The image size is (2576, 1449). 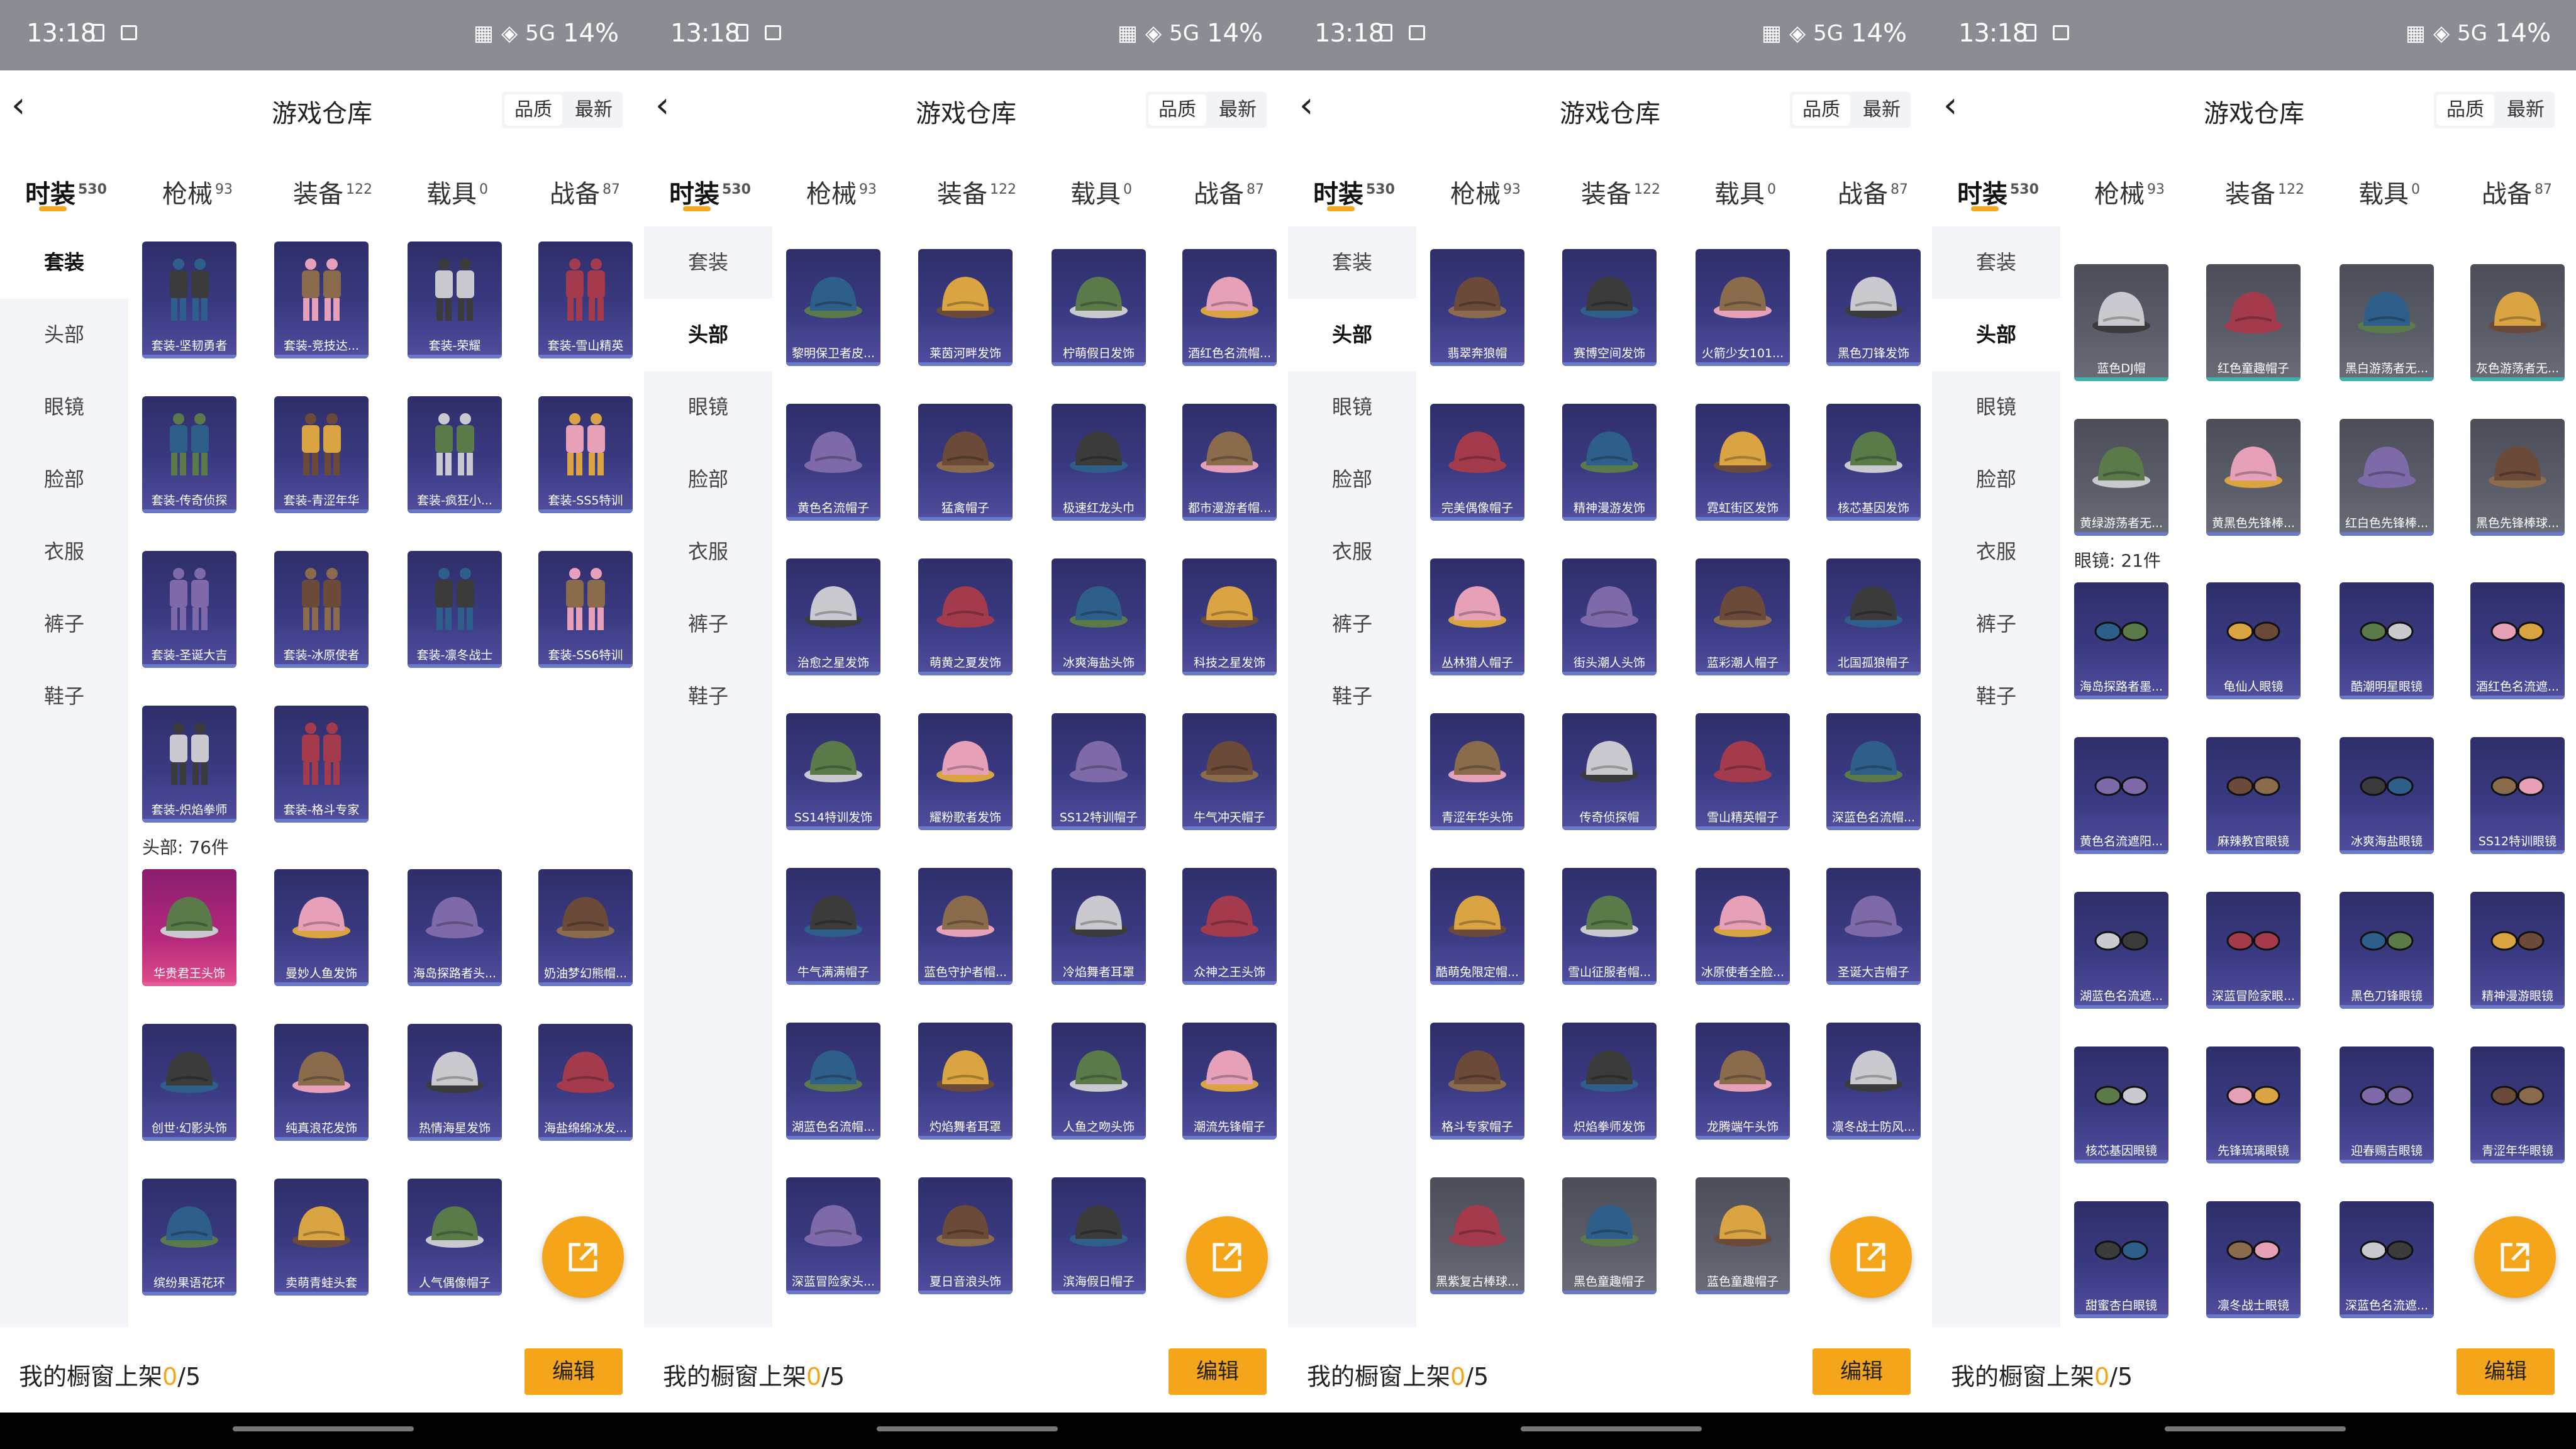 What do you see at coordinates (189, 927) in the screenshot?
I see `item-card: 华贵君王头饰` at bounding box center [189, 927].